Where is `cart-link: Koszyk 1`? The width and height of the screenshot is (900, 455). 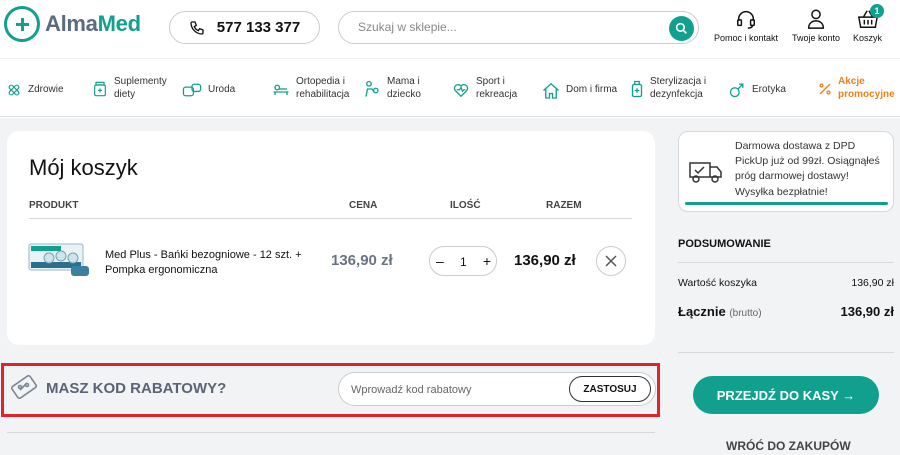 cart-link: Koszyk 1 is located at coordinates (869, 23).